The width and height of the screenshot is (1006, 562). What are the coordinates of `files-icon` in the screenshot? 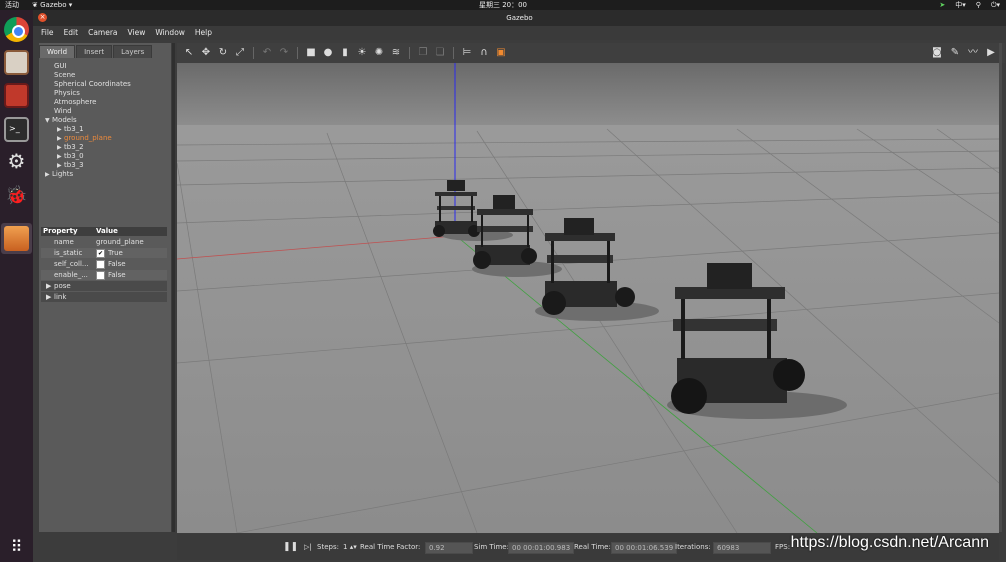 It's located at (16, 62).